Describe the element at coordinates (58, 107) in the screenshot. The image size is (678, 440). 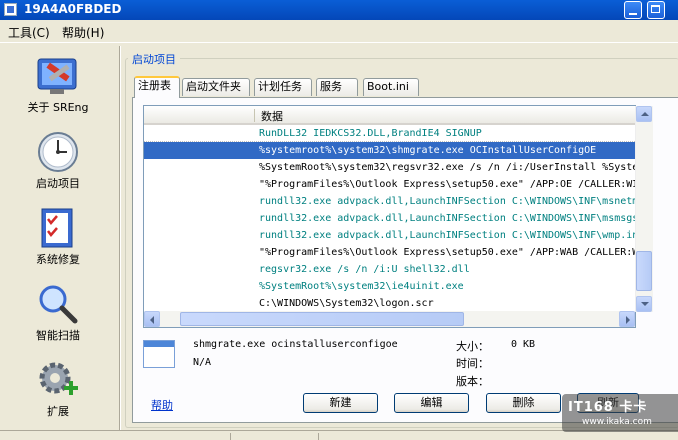
I see `sidebar-item-label: 关于 SREng` at that location.